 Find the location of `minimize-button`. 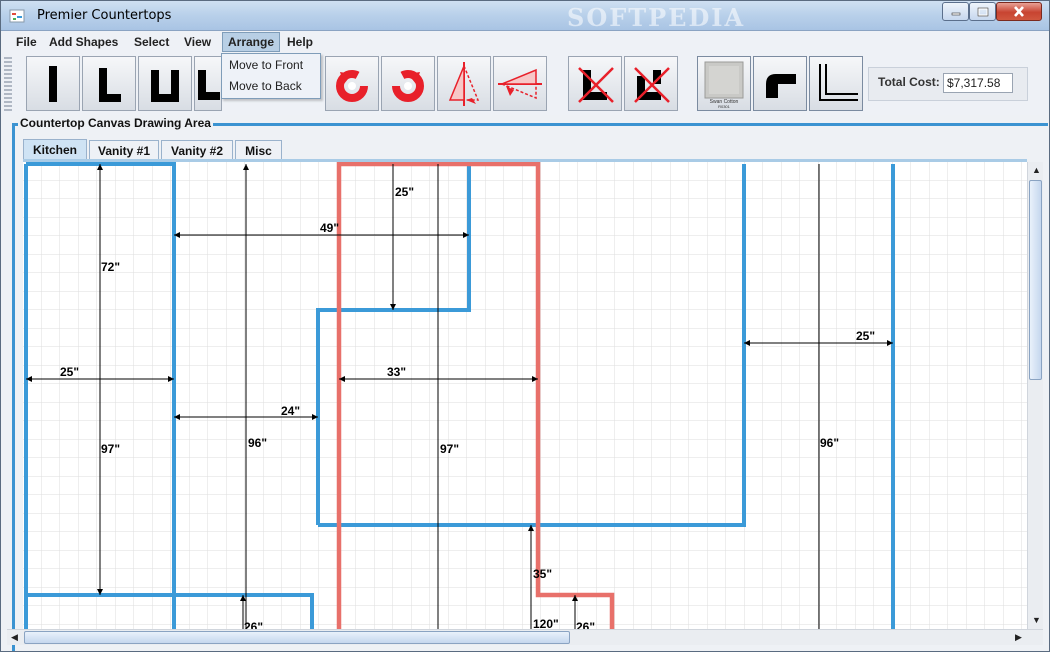

minimize-button is located at coordinates (955, 11).